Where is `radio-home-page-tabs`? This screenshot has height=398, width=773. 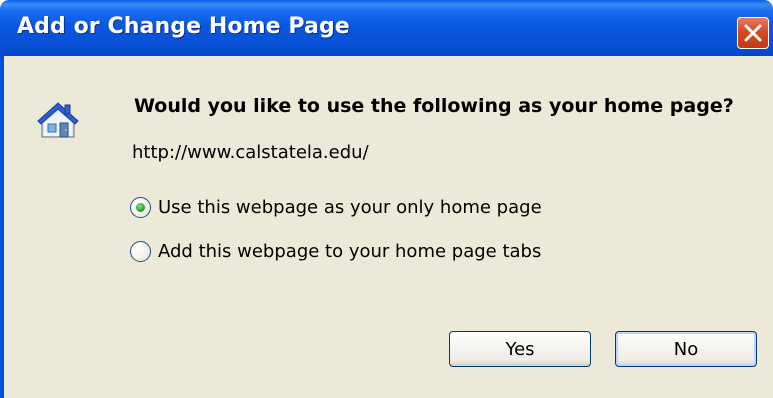
radio-home-page-tabs is located at coordinates (140, 251).